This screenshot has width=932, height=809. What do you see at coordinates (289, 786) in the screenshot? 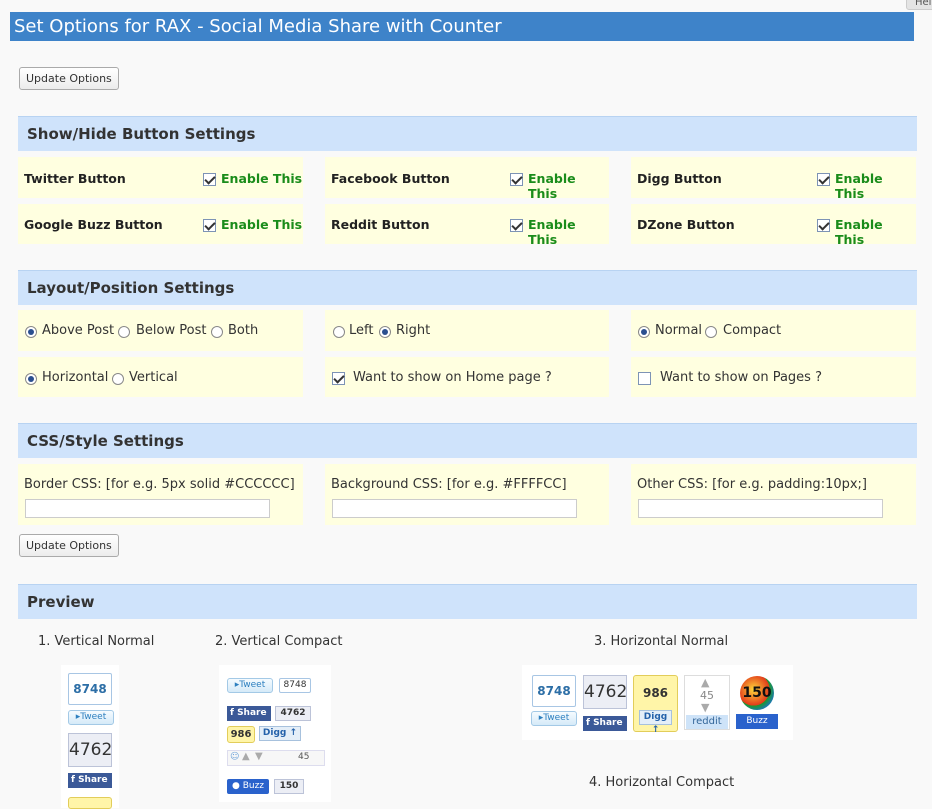
I see `compact-buzz-count: 150` at bounding box center [289, 786].